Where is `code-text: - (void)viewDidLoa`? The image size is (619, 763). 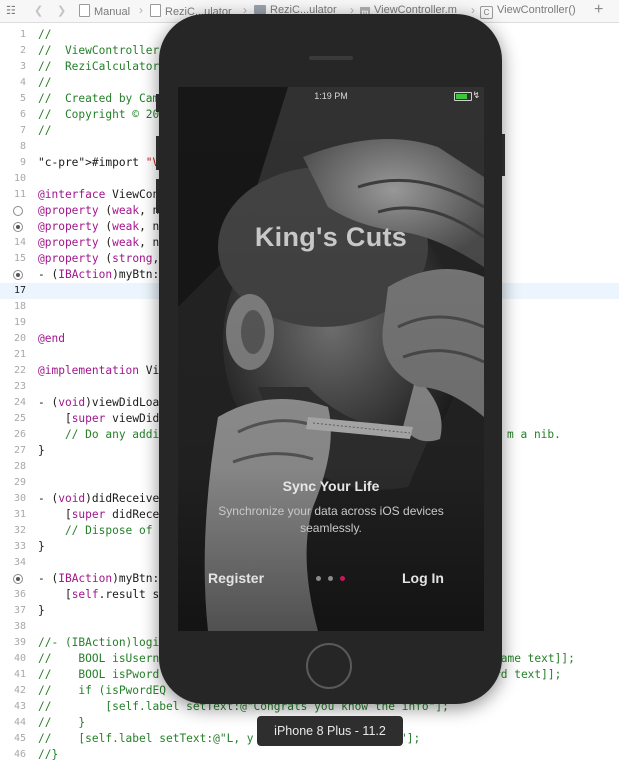 code-text: - (void)viewDidLoa is located at coordinates (99, 402).